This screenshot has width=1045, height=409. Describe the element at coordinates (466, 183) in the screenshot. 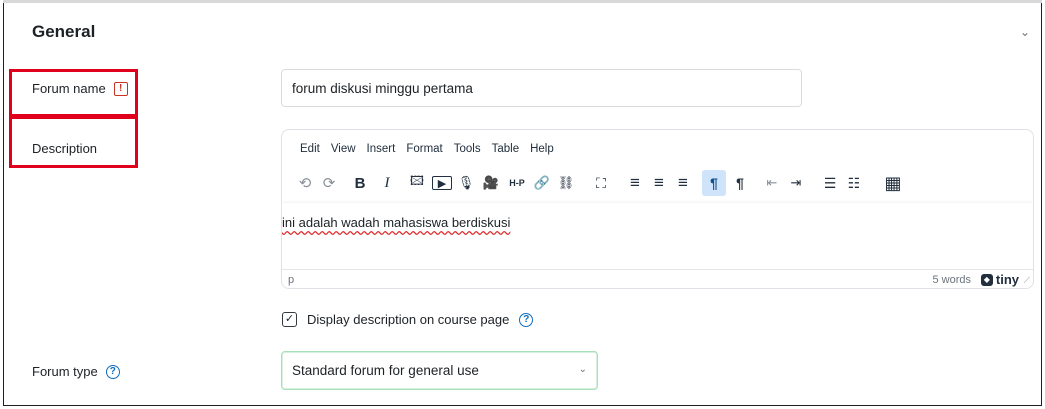

I see `microphone-icon: 🎙` at that location.